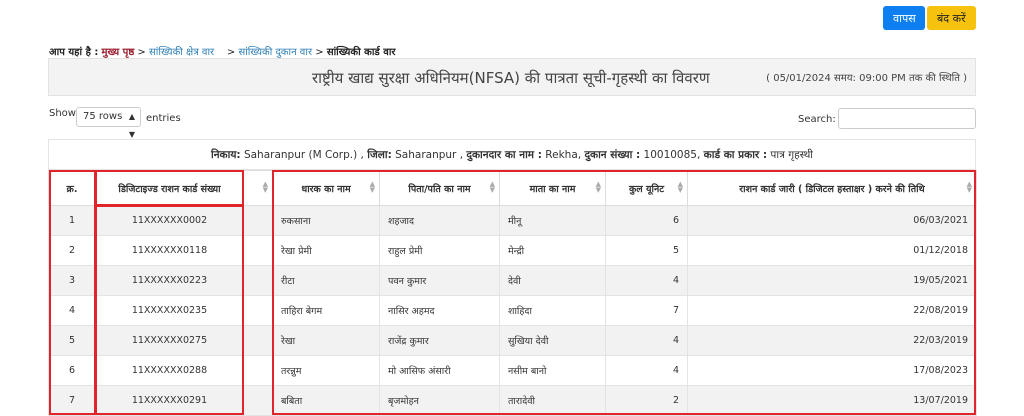 This screenshot has width=1024, height=416. I want to click on column-header-mother: माता का नाम ▲ ▼, so click(552, 188).